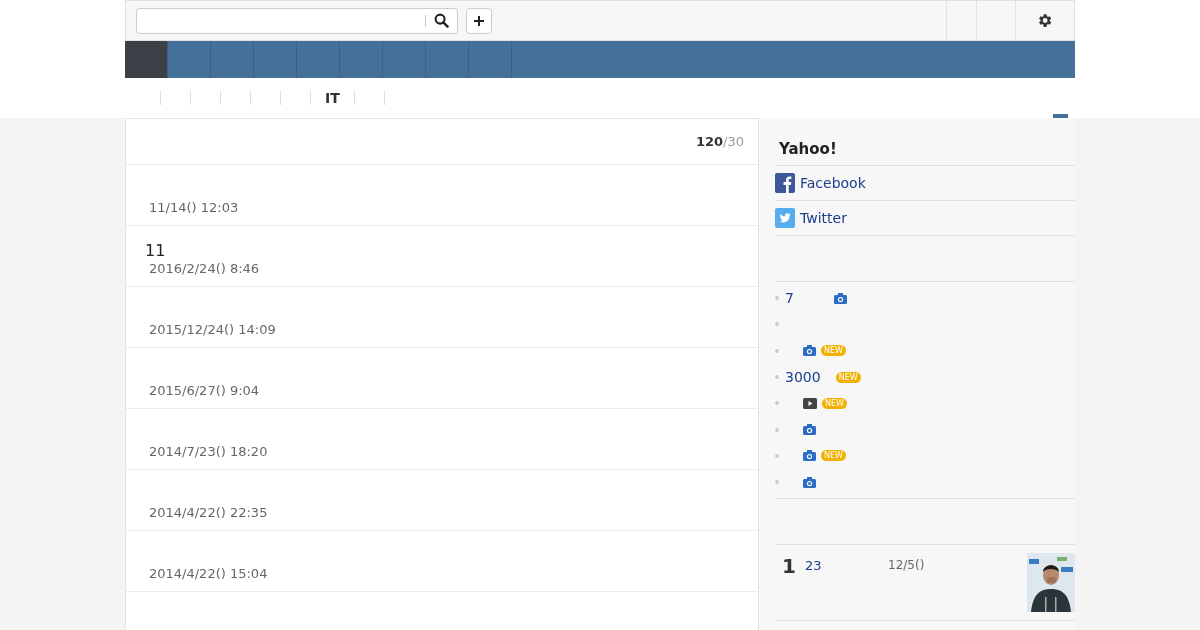 This screenshot has width=1200, height=630. Describe the element at coordinates (209, 513) in the screenshot. I see `article-date: 2014/4/22() 22:35` at that location.